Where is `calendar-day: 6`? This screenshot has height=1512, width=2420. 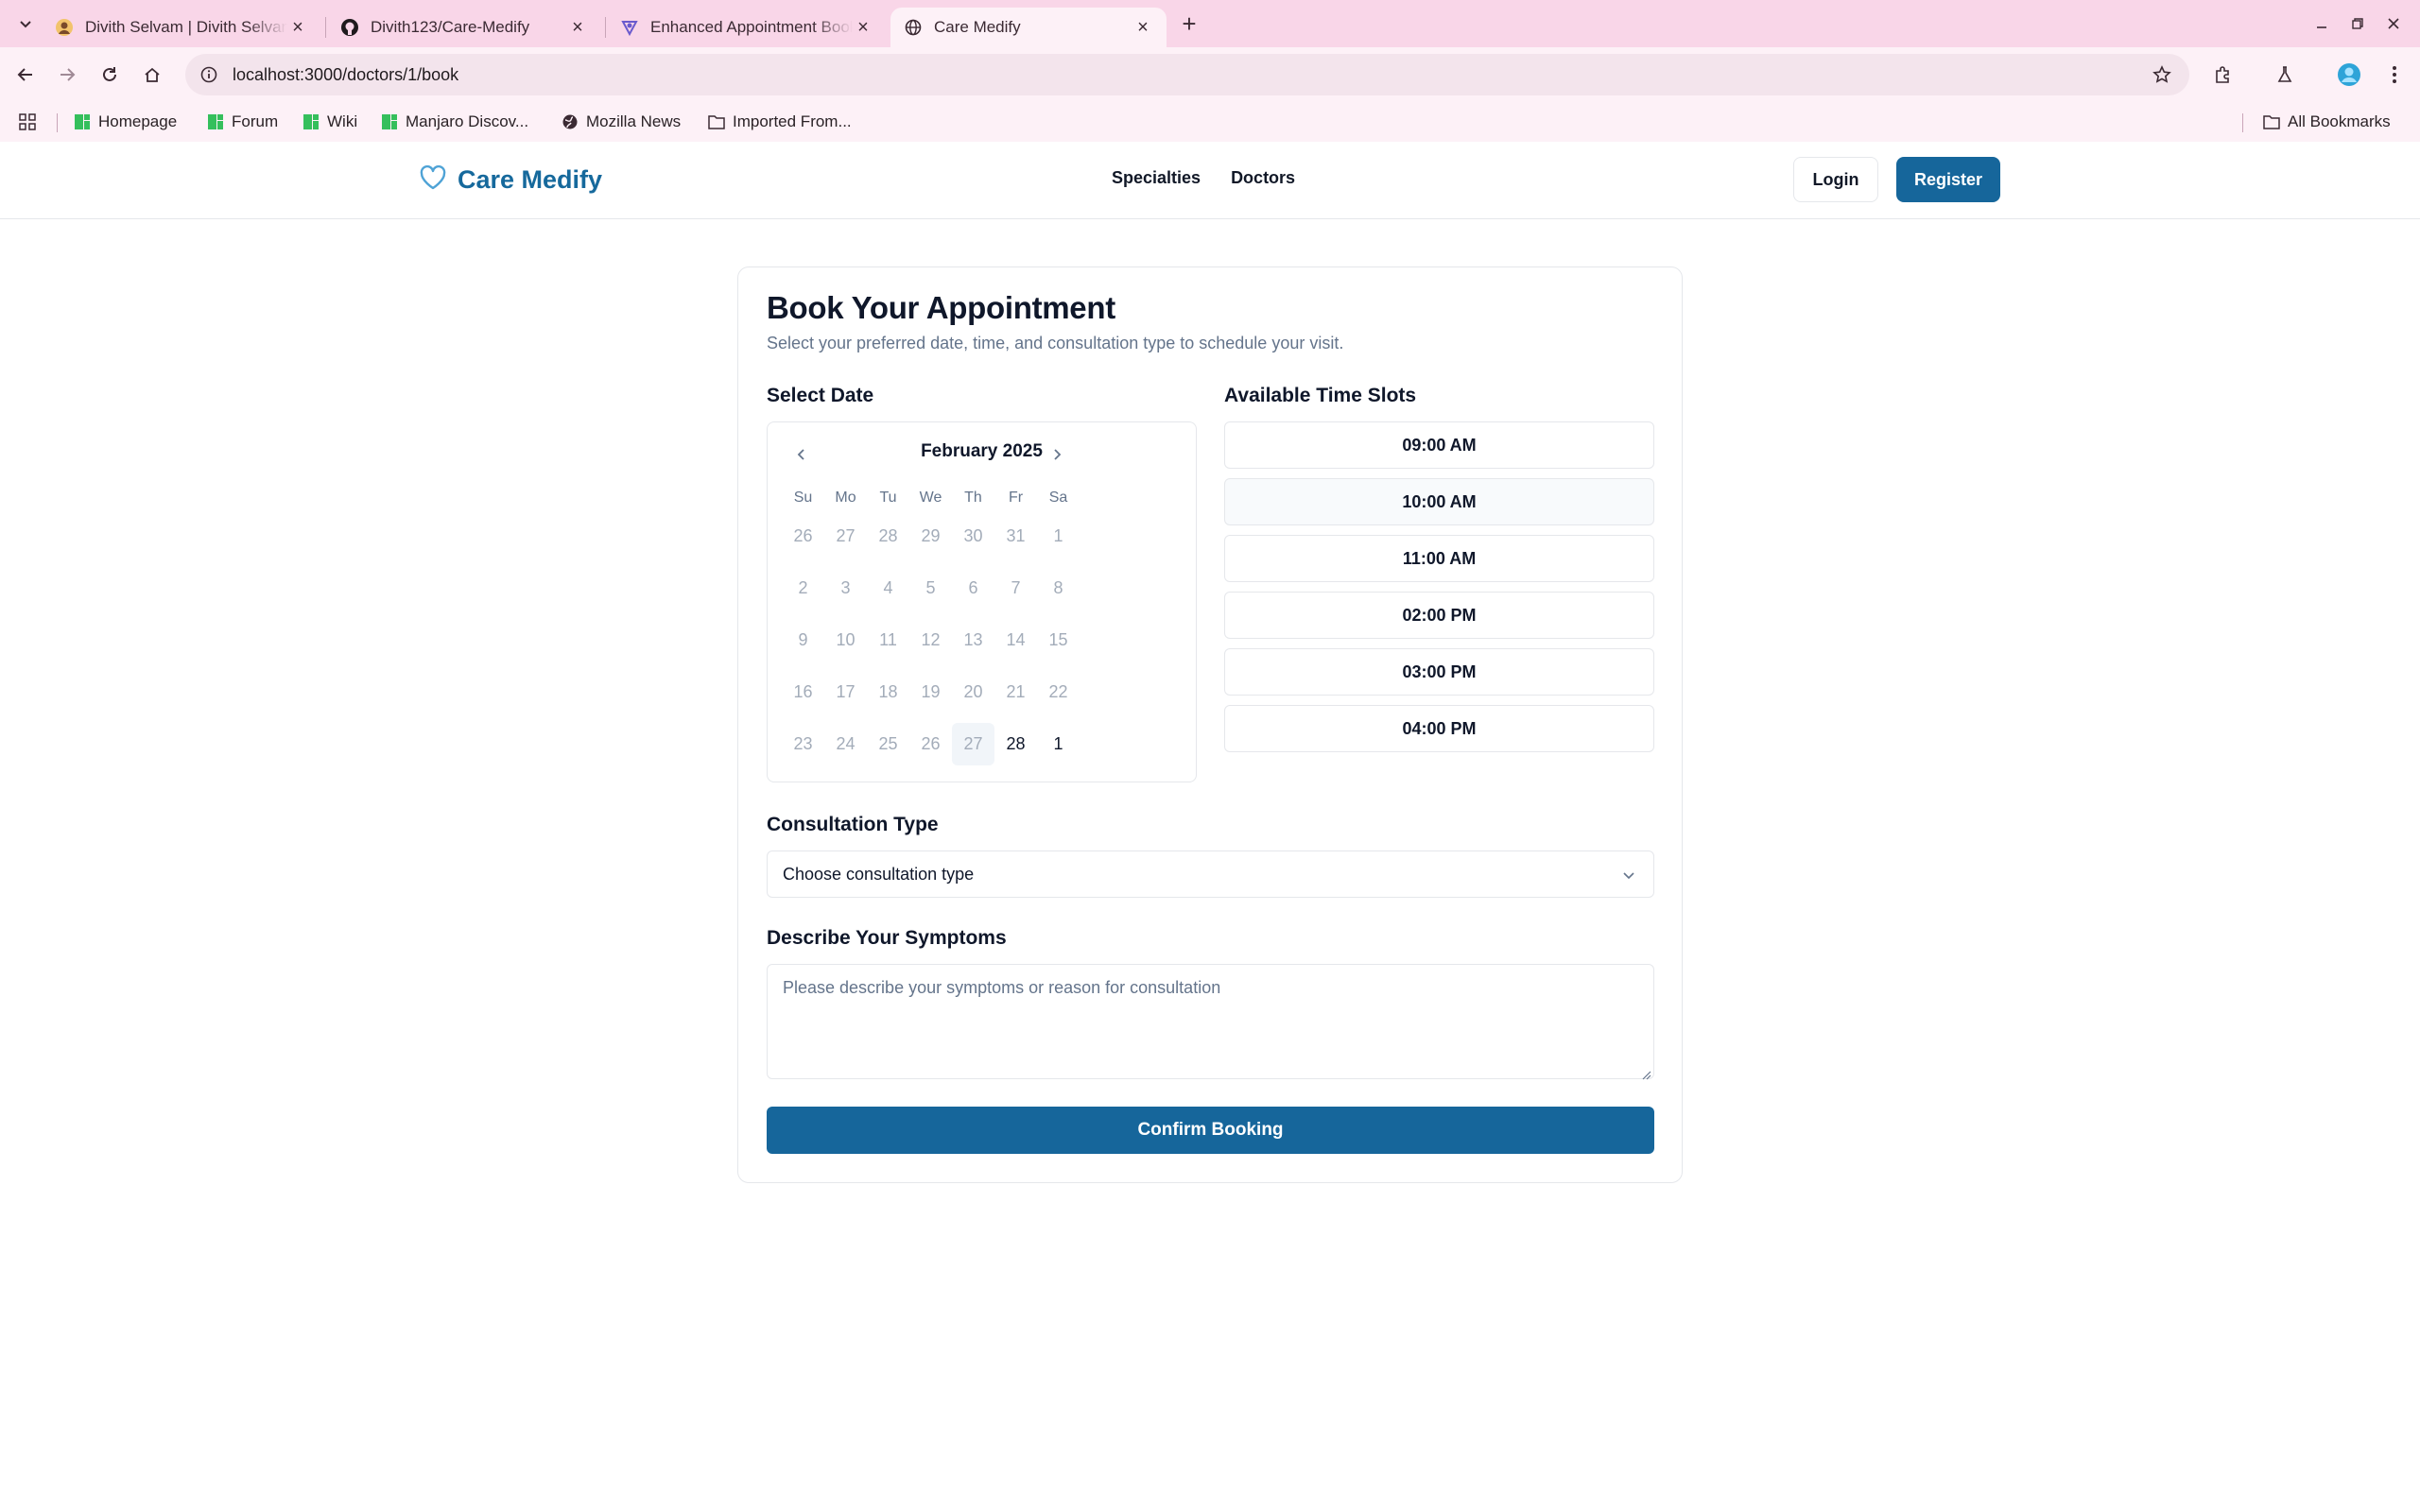 calendar-day: 6 is located at coordinates (973, 587).